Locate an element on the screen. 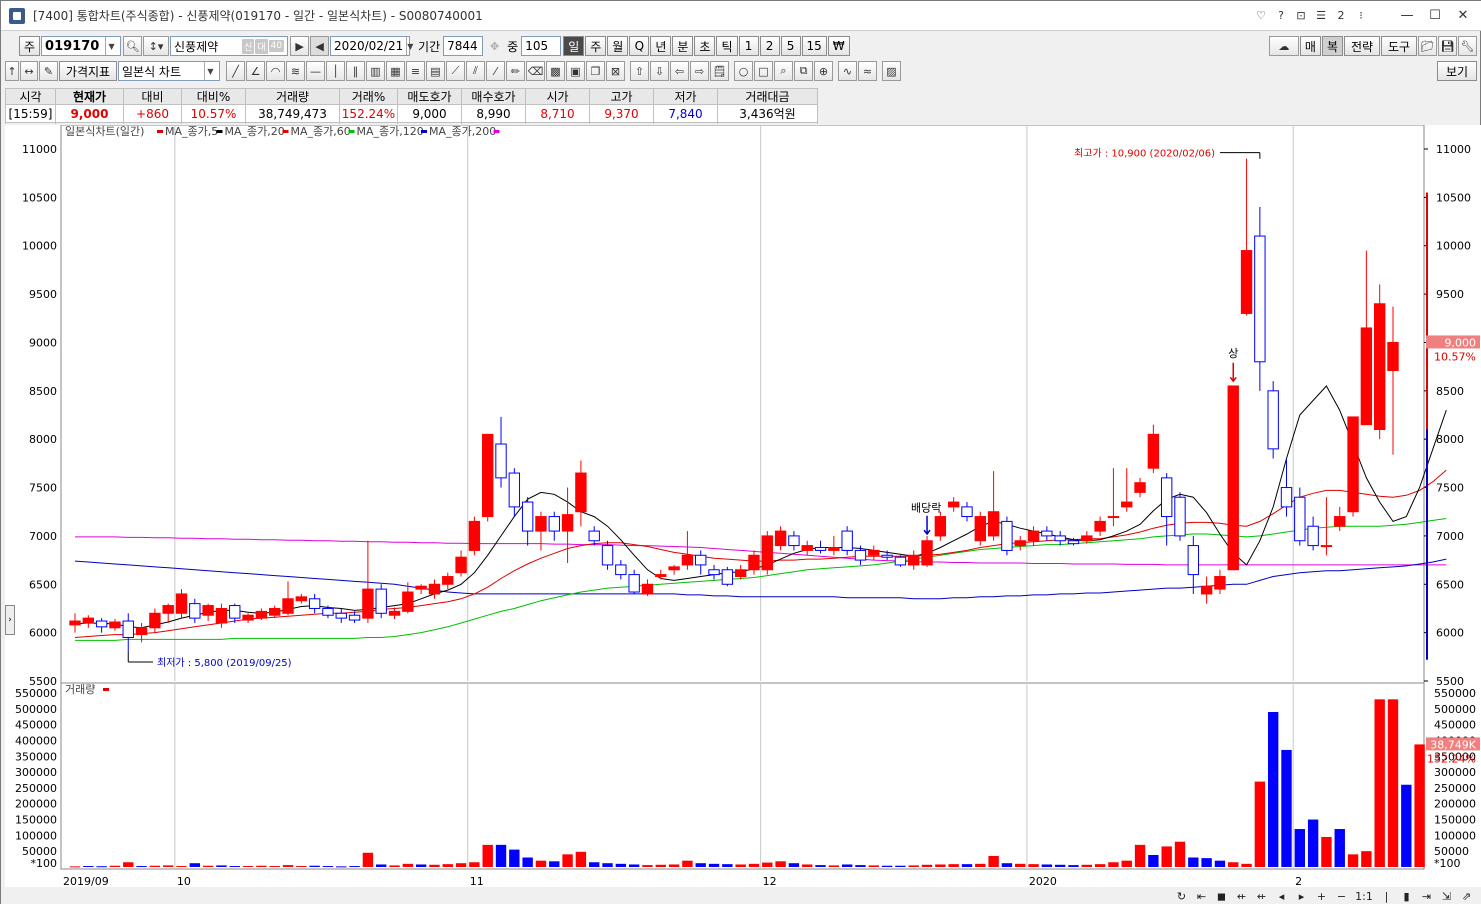 This screenshot has width=1481, height=904. stop-icon: ◼ is located at coordinates (1221, 896).